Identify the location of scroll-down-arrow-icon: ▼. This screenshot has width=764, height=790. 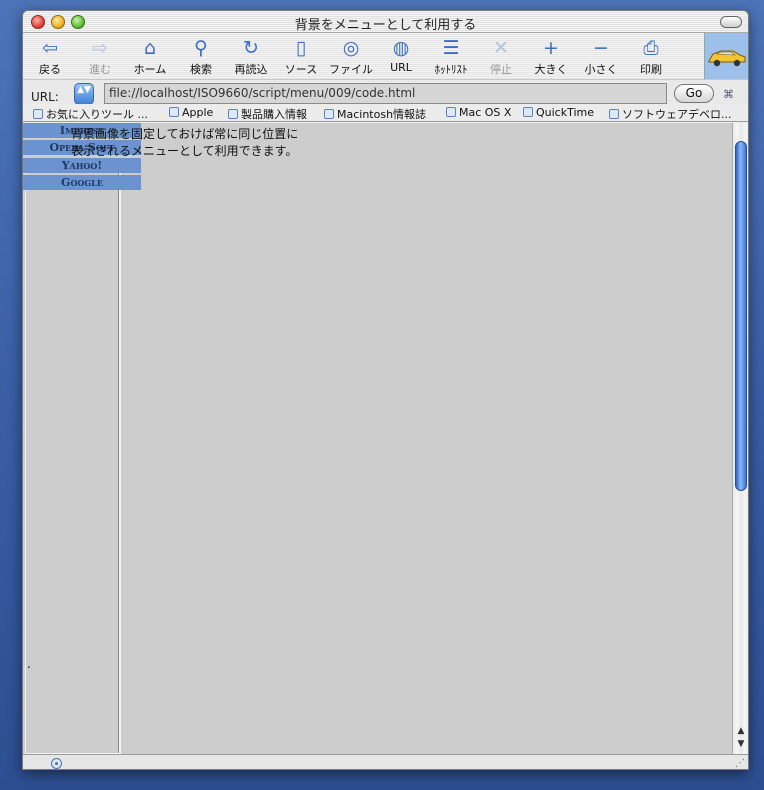
(741, 744).